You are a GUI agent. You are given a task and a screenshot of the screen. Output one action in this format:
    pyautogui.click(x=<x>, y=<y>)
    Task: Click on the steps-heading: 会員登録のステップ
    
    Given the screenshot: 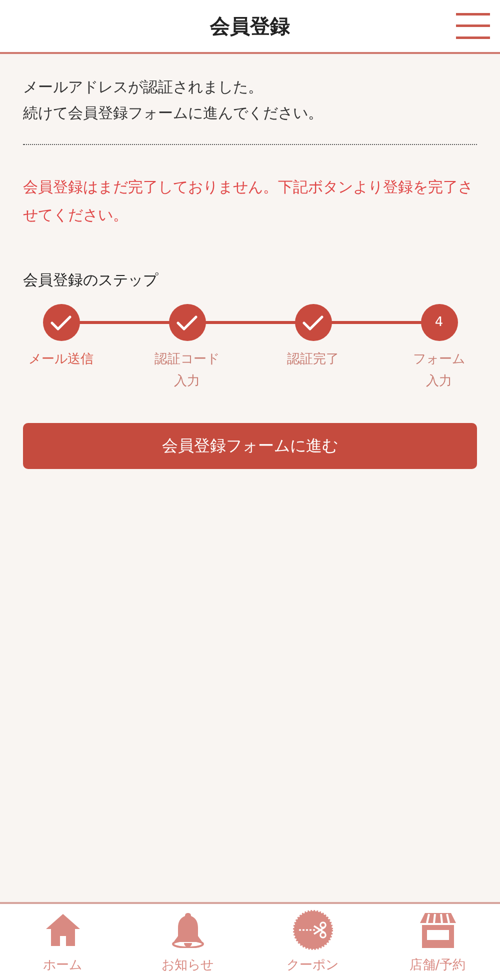 What is the action you would take?
    pyautogui.click(x=91, y=280)
    